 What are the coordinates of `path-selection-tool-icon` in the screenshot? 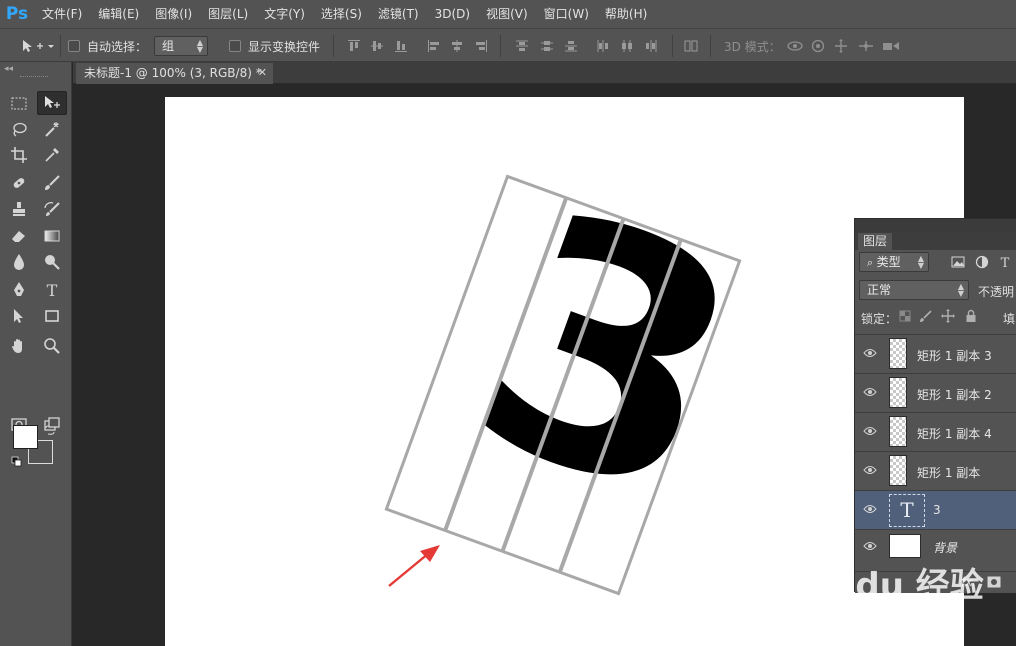 It's located at (19, 316).